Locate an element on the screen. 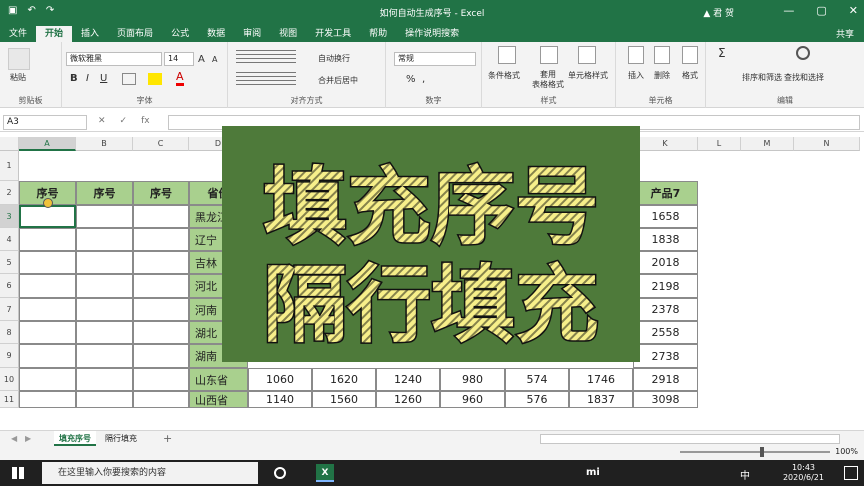  column-header-n: N is located at coordinates (827, 144).